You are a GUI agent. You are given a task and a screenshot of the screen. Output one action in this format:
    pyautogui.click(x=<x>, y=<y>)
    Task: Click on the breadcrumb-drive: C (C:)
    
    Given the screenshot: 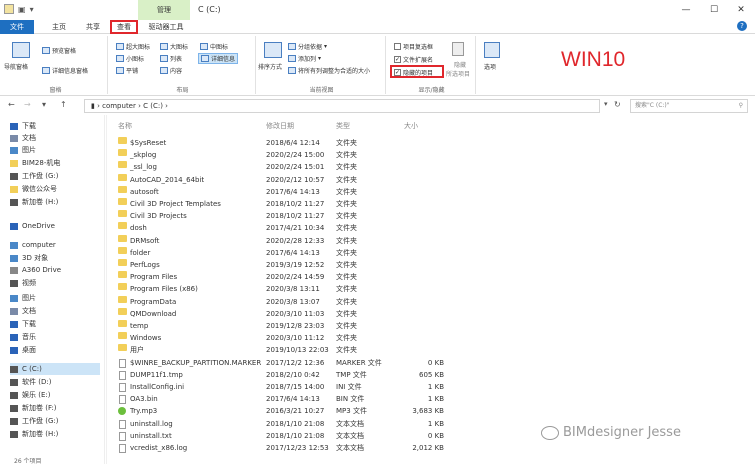 What is the action you would take?
    pyautogui.click(x=153, y=106)
    